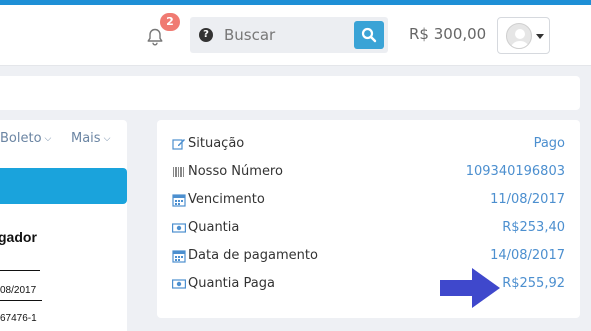  Describe the element at coordinates (18, 290) in the screenshot. I see `document-line-1: 08/2017` at that location.